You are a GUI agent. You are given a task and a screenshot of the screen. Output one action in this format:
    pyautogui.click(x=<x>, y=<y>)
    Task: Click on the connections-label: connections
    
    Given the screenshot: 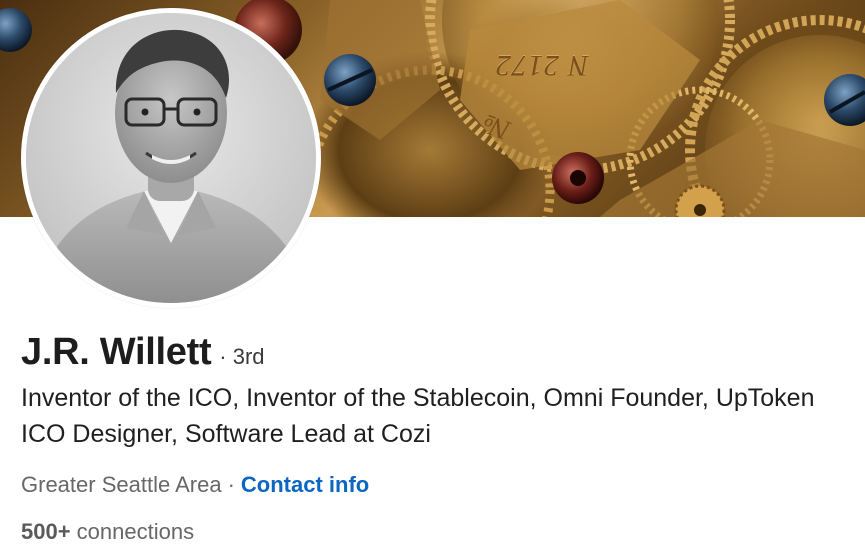 What is the action you would take?
    pyautogui.click(x=135, y=531)
    